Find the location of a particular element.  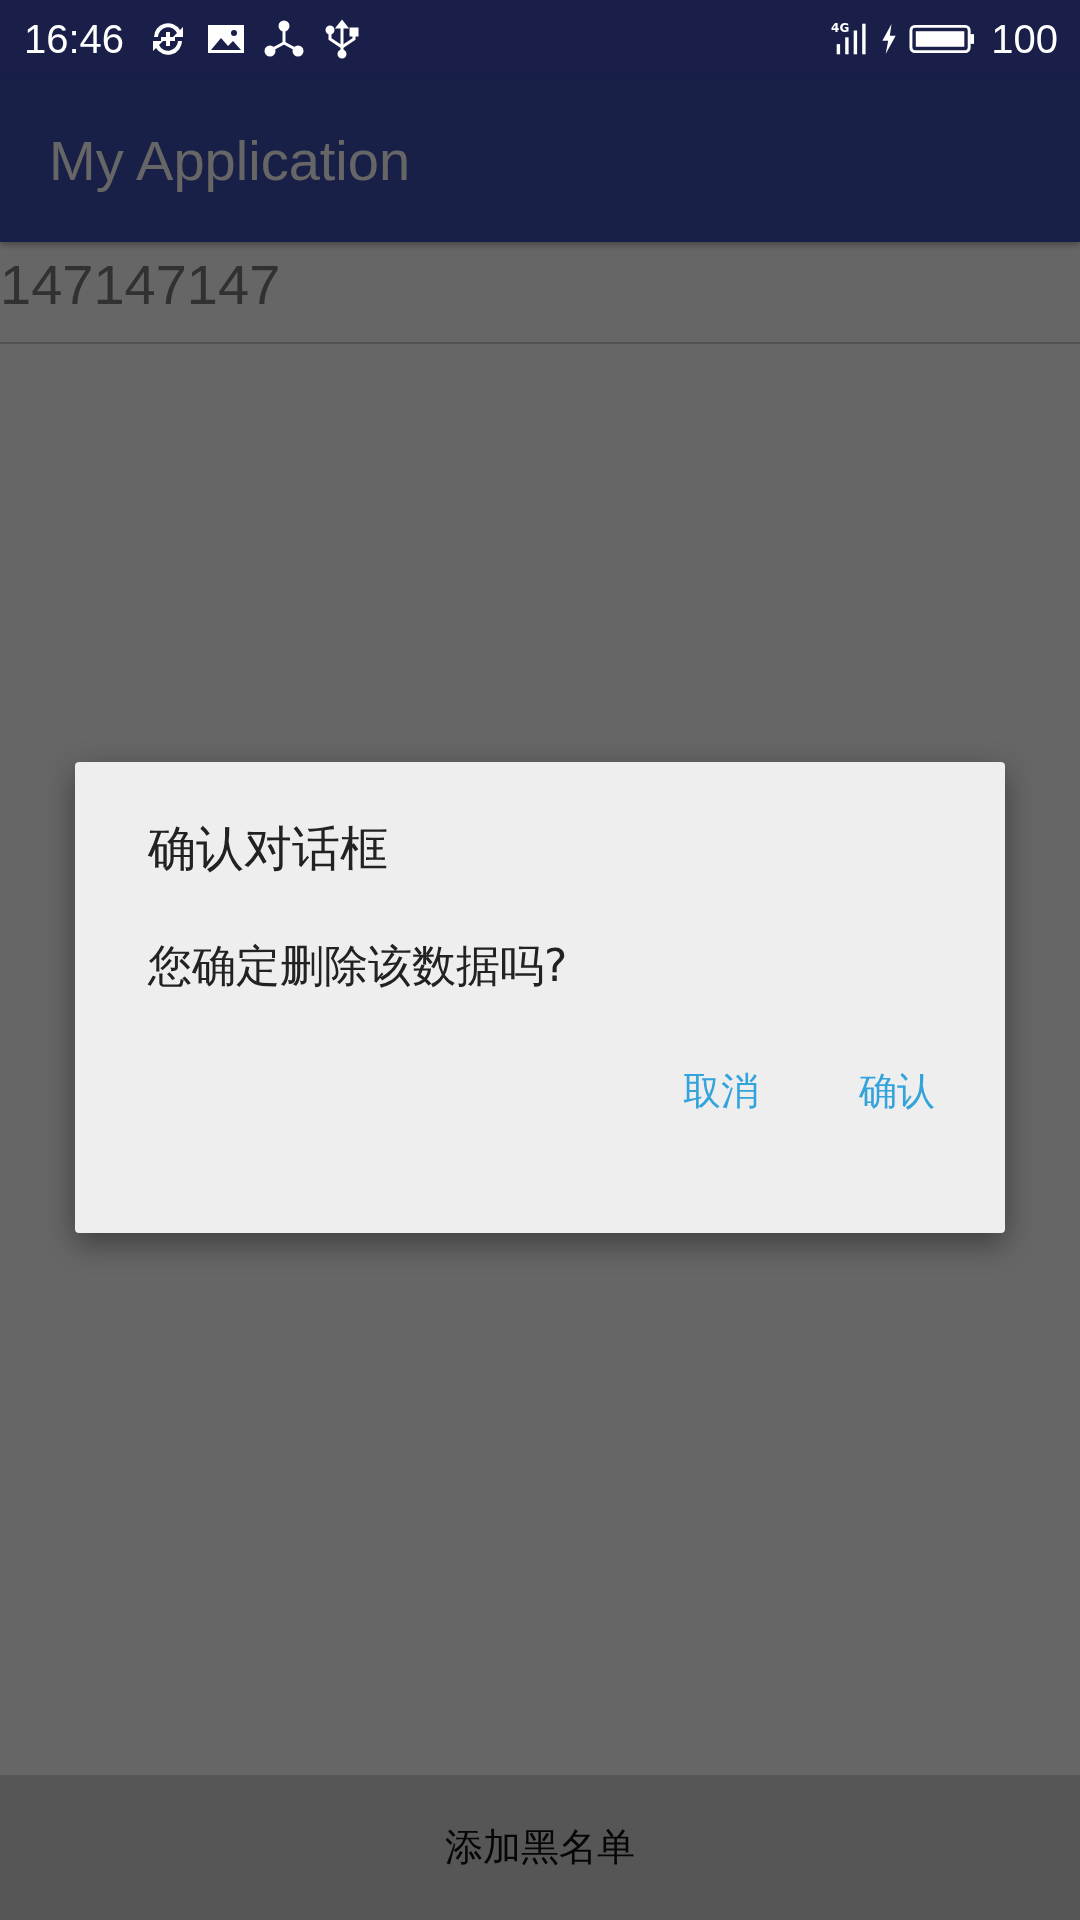

battery-icon is located at coordinates (942, 39).